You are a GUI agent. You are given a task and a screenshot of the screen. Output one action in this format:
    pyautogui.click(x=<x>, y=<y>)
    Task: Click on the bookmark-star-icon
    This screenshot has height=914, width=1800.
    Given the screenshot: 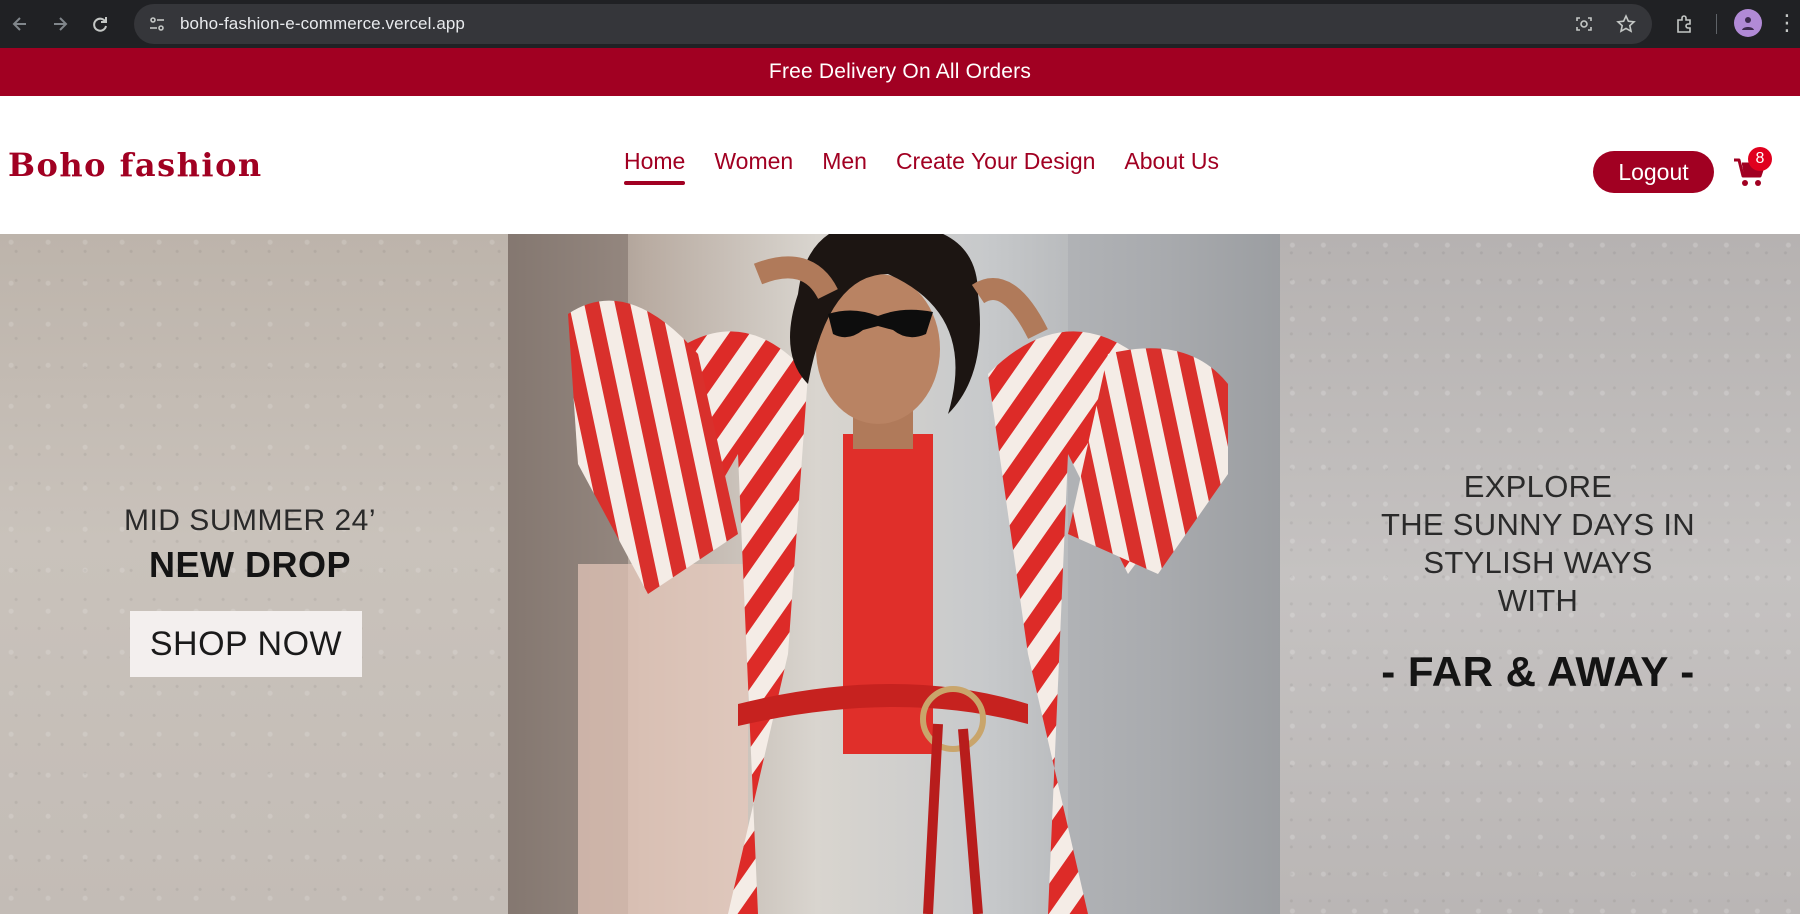 What is the action you would take?
    pyautogui.click(x=1626, y=23)
    